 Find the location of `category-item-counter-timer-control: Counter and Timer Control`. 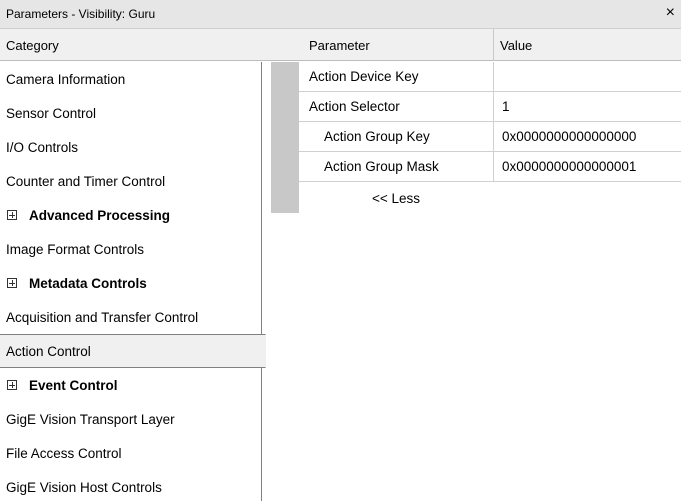

category-item-counter-timer-control: Counter and Timer Control is located at coordinates (131, 181).